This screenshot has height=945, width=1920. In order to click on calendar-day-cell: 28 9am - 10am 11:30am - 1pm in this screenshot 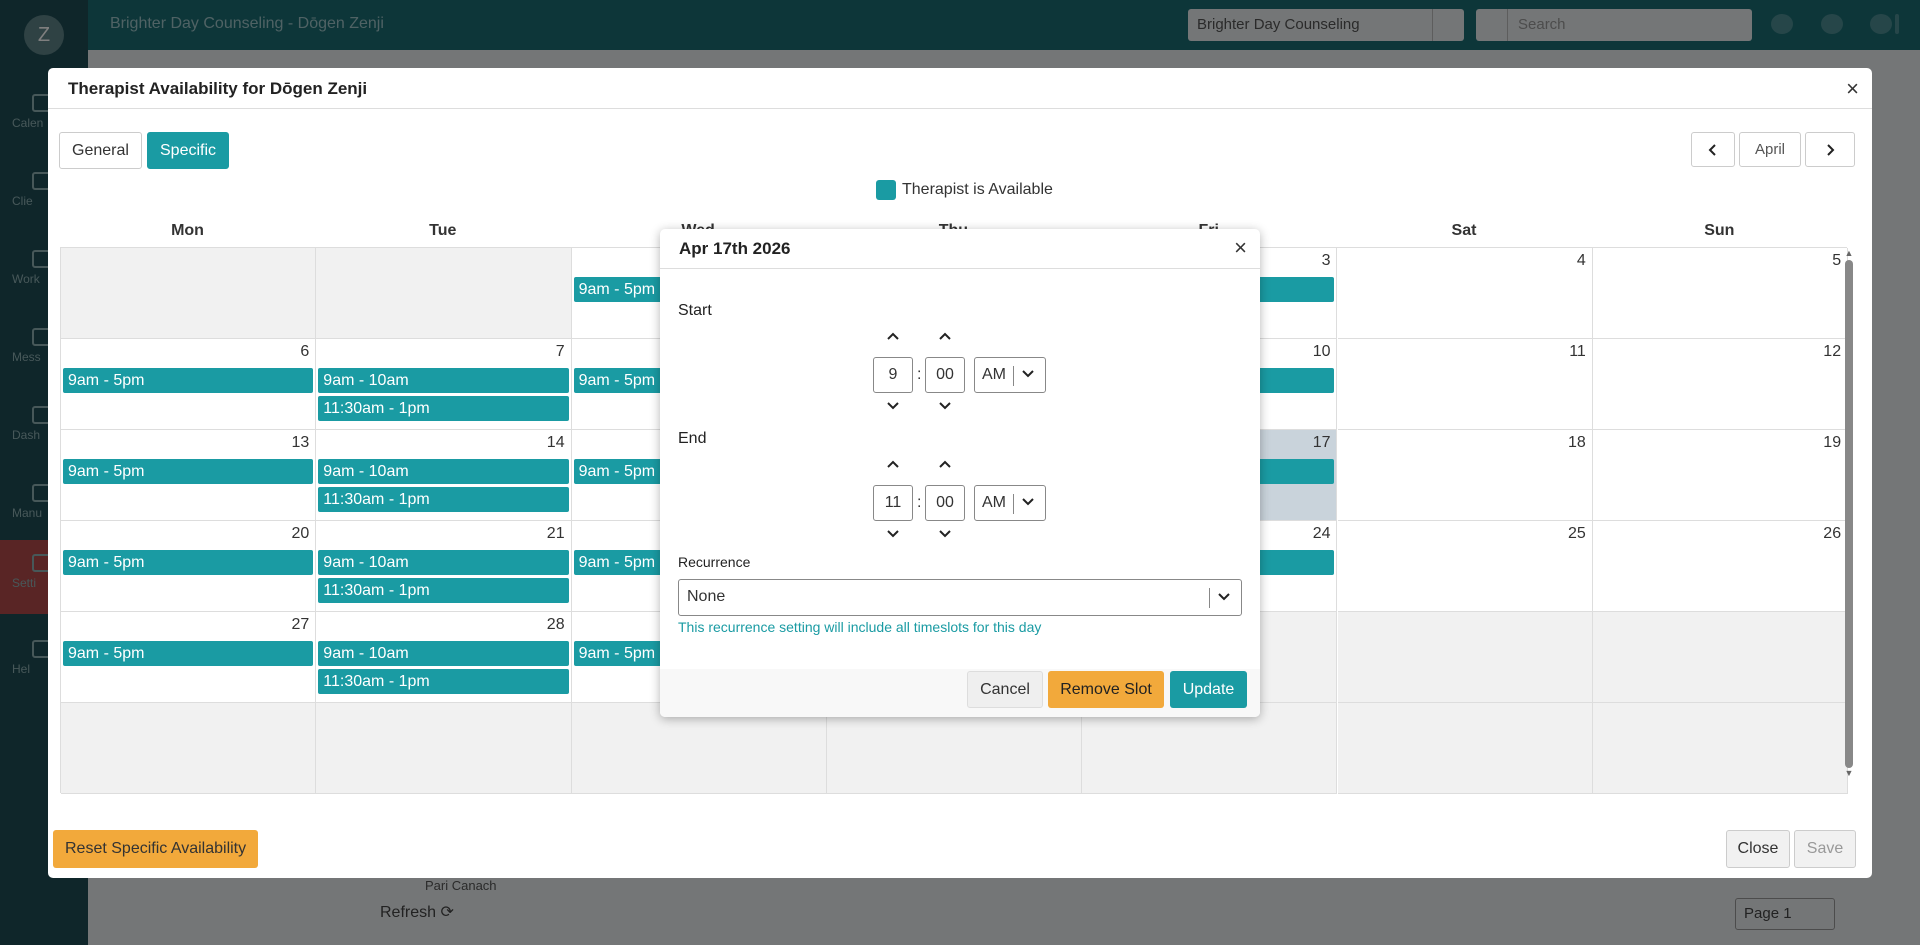, I will do `click(444, 657)`.